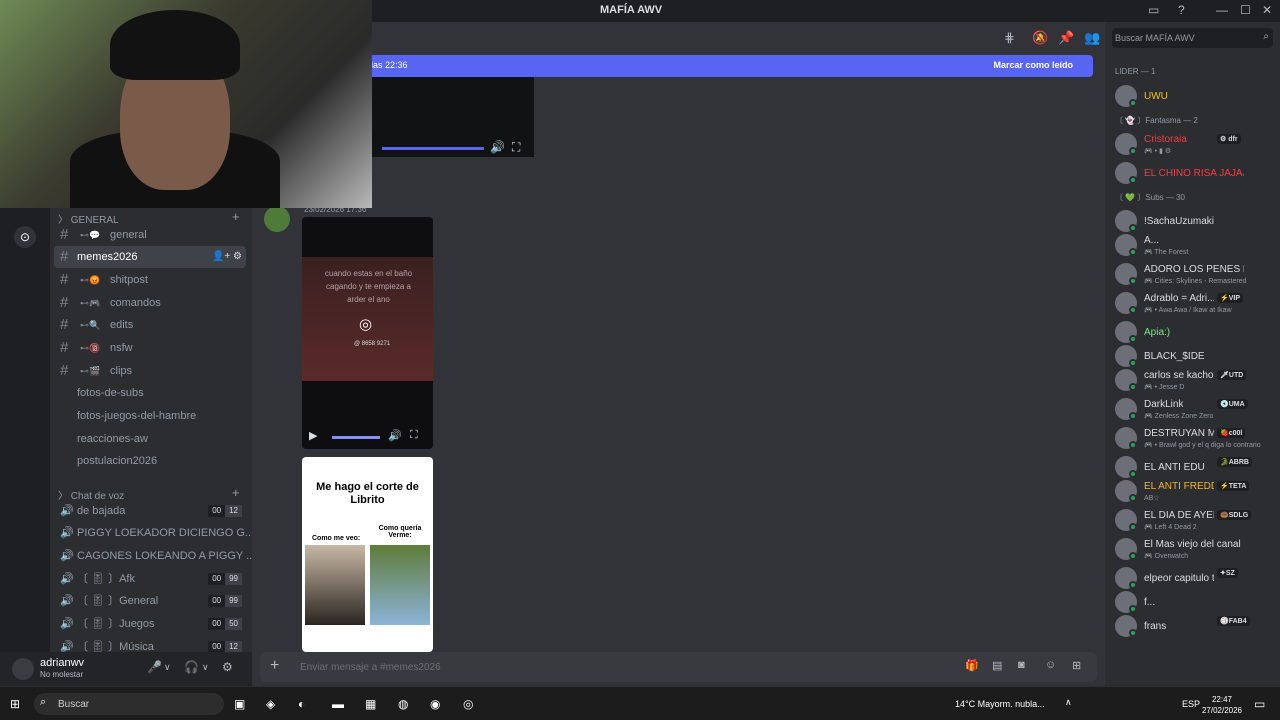  Describe the element at coordinates (1040, 38) in the screenshot. I see `mute-bell-icon: 🔕` at that location.